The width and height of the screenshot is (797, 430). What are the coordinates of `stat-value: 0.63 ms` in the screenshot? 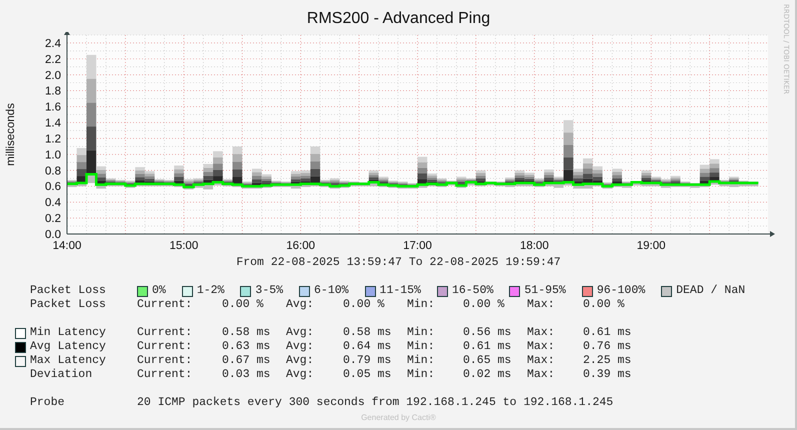 It's located at (247, 347).